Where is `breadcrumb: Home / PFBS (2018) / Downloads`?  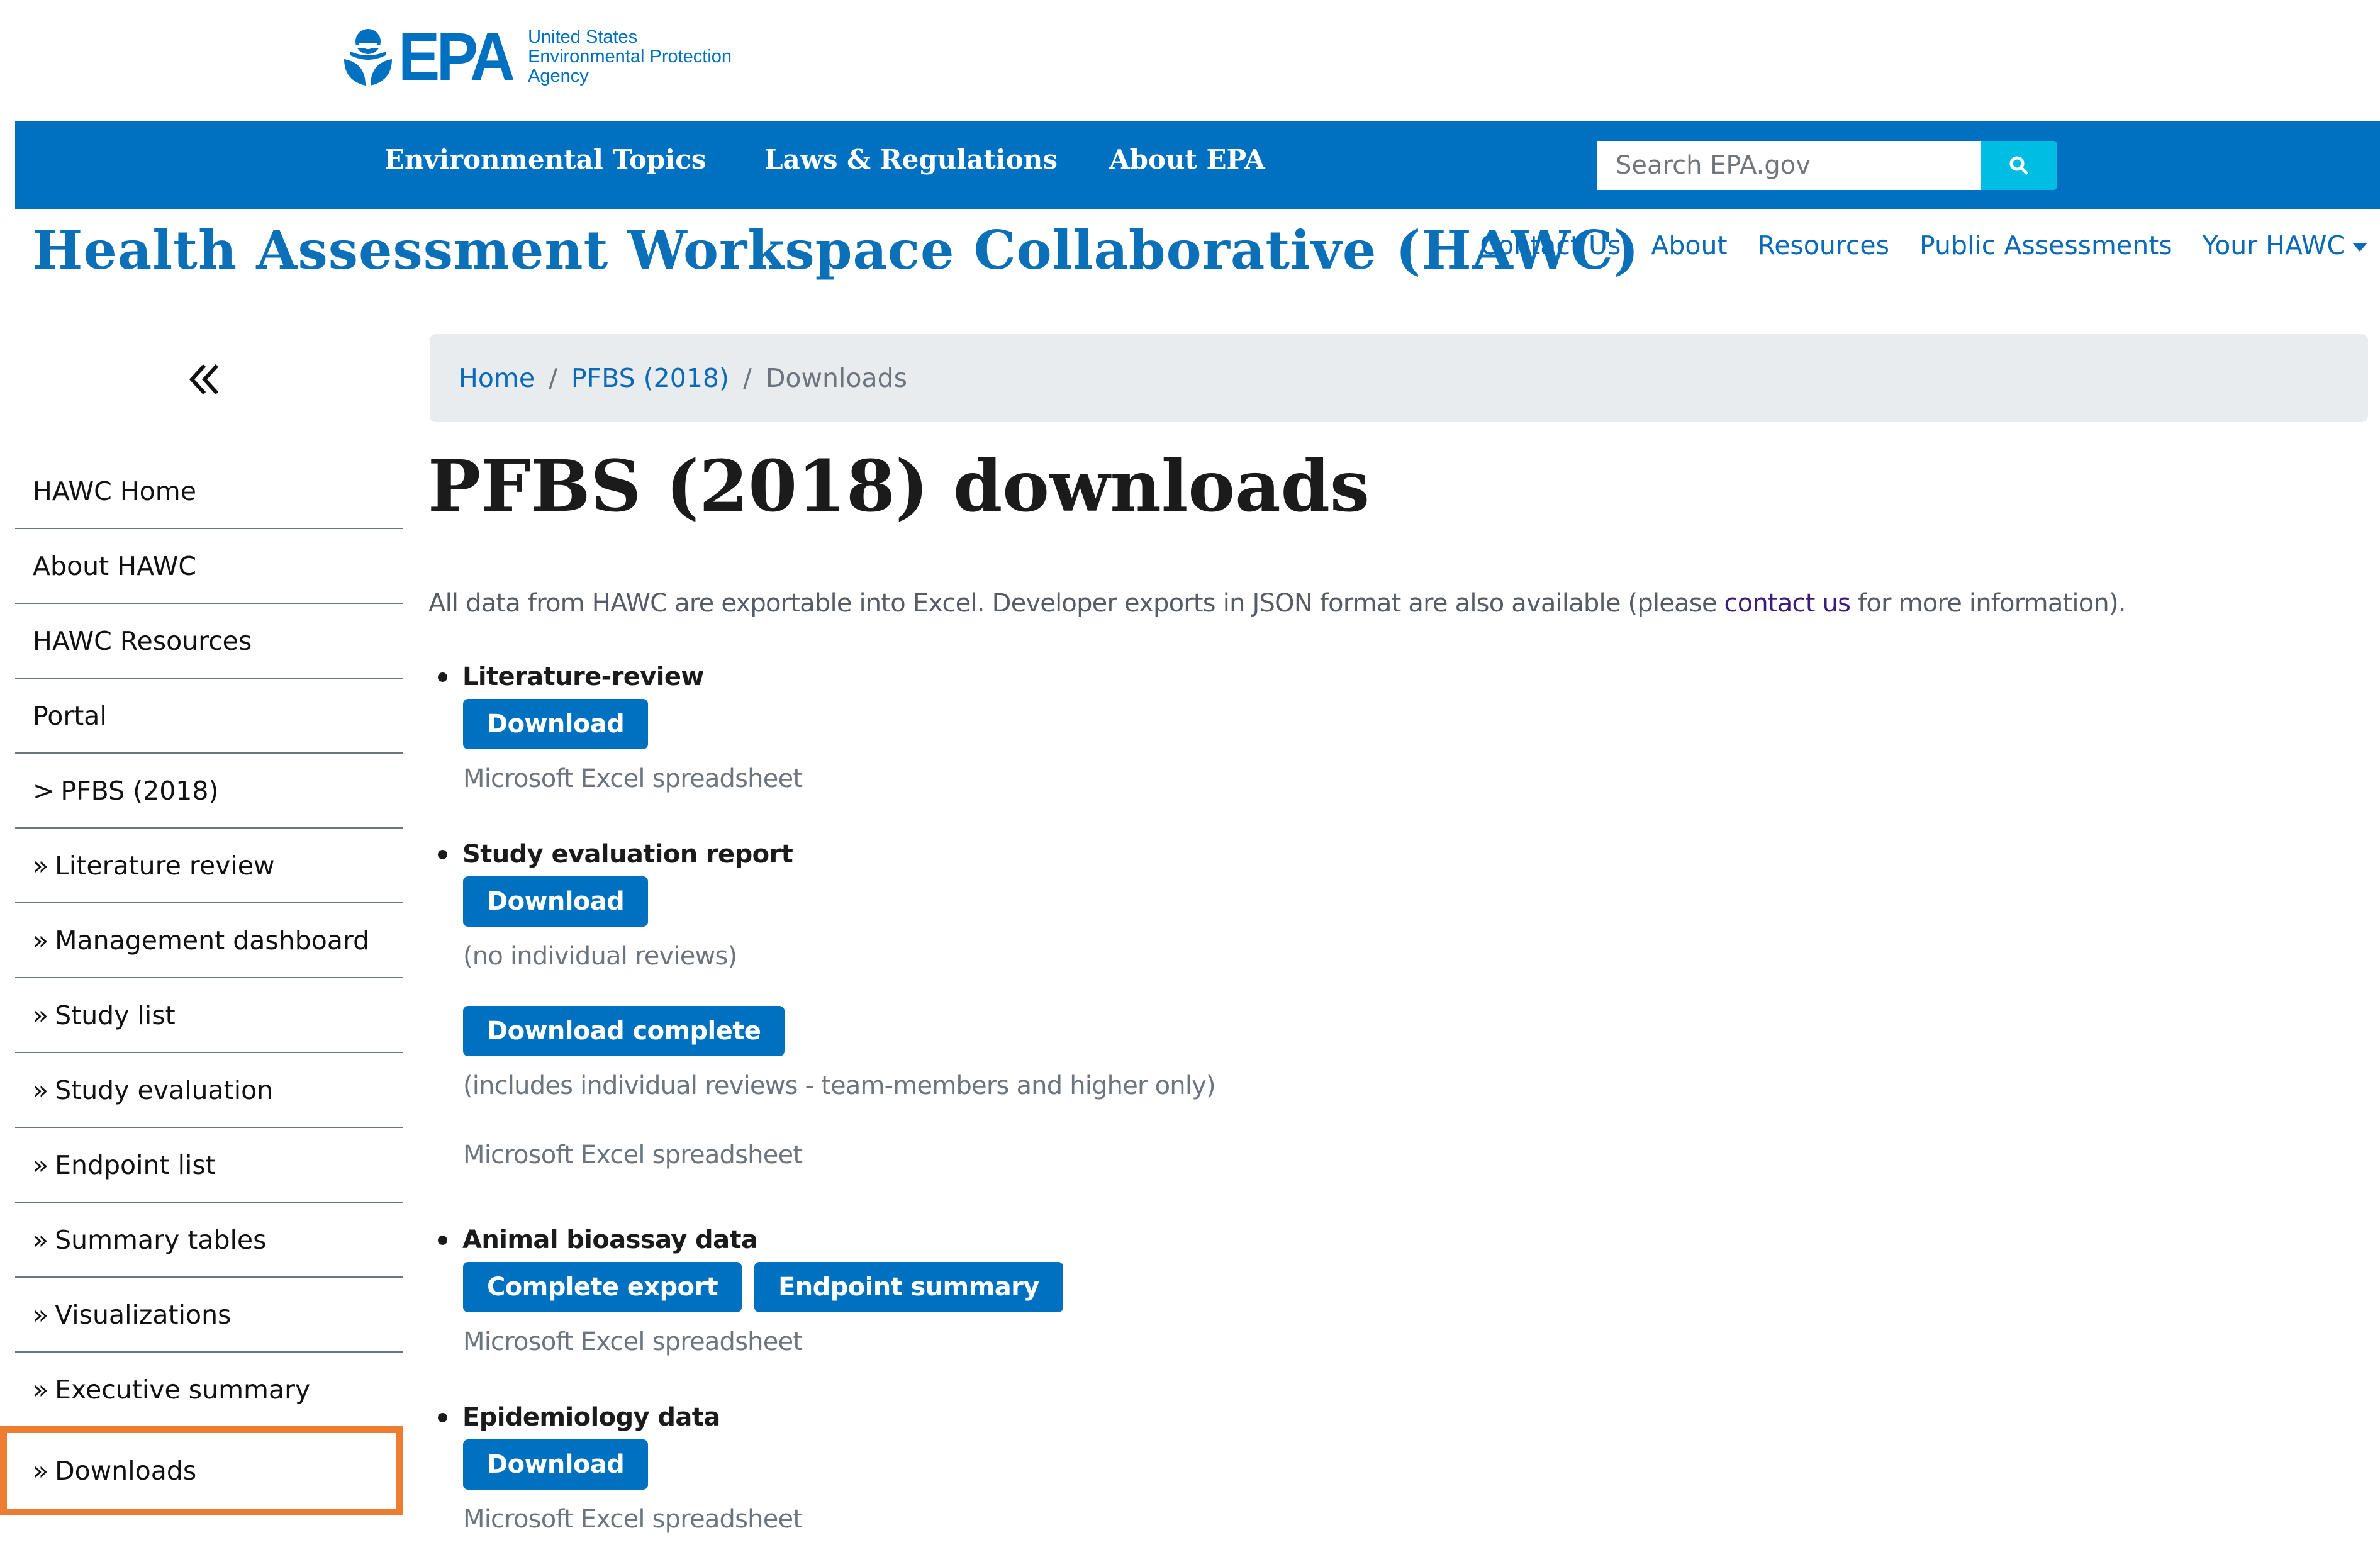 breadcrumb: Home / PFBS (2018) / Downloads is located at coordinates (1399, 378).